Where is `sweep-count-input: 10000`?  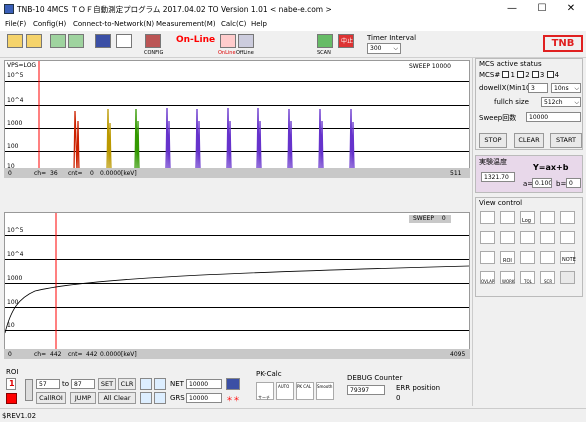
sweep-count-input: 10000 is located at coordinates (553, 117).